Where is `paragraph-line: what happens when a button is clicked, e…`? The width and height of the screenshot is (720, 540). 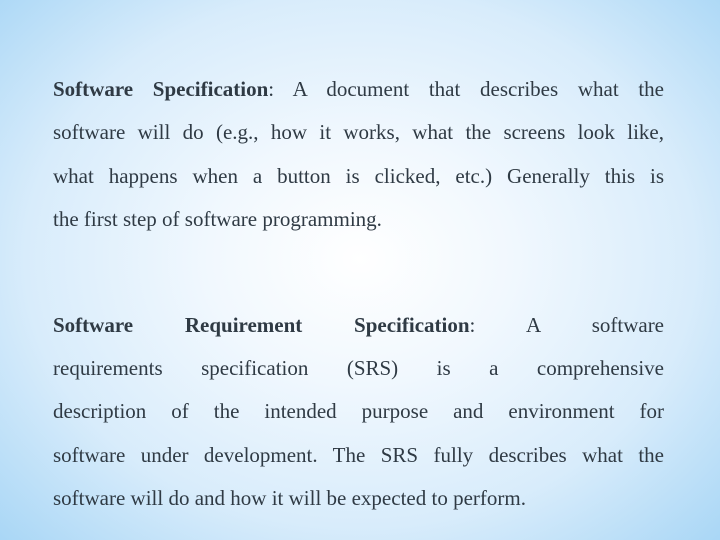 paragraph-line: what happens when a button is clicked, e… is located at coordinates (358, 175).